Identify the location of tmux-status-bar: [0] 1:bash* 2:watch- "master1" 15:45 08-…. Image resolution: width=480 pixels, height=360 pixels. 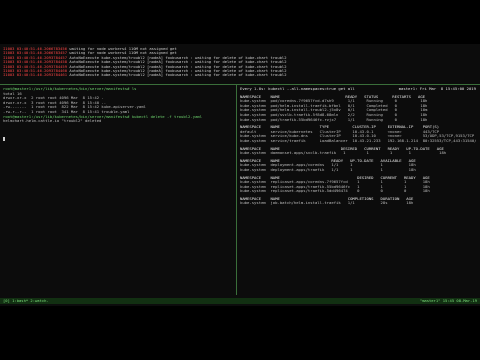
(240, 301).